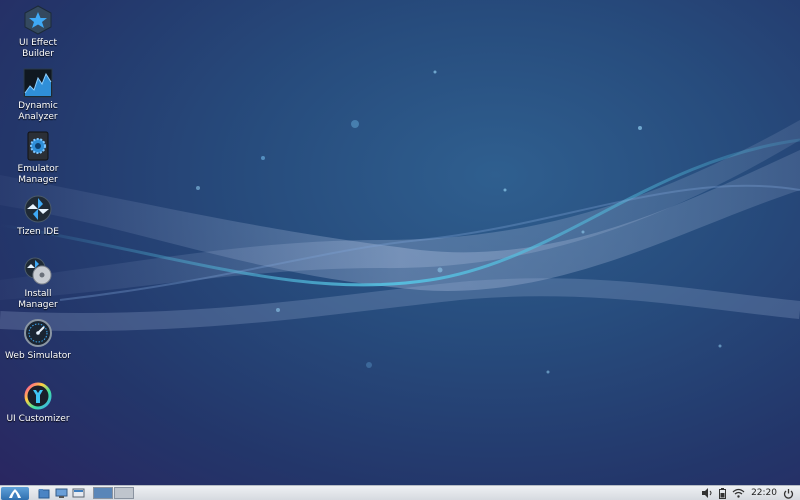  Describe the element at coordinates (788, 493) in the screenshot. I see `power-icon` at that location.